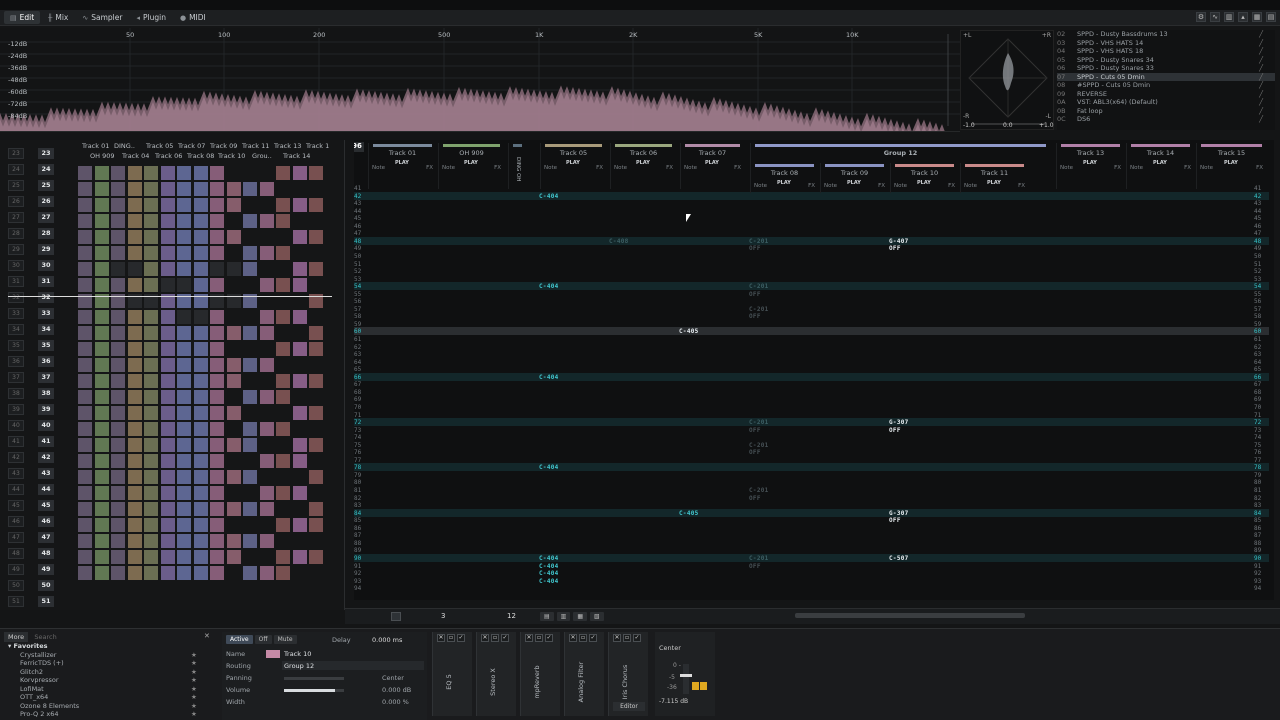 The height and width of the screenshot is (720, 1280). Describe the element at coordinates (1090, 166) in the screenshot. I see `track-header: Track 13 PLAY Note FX` at that location.